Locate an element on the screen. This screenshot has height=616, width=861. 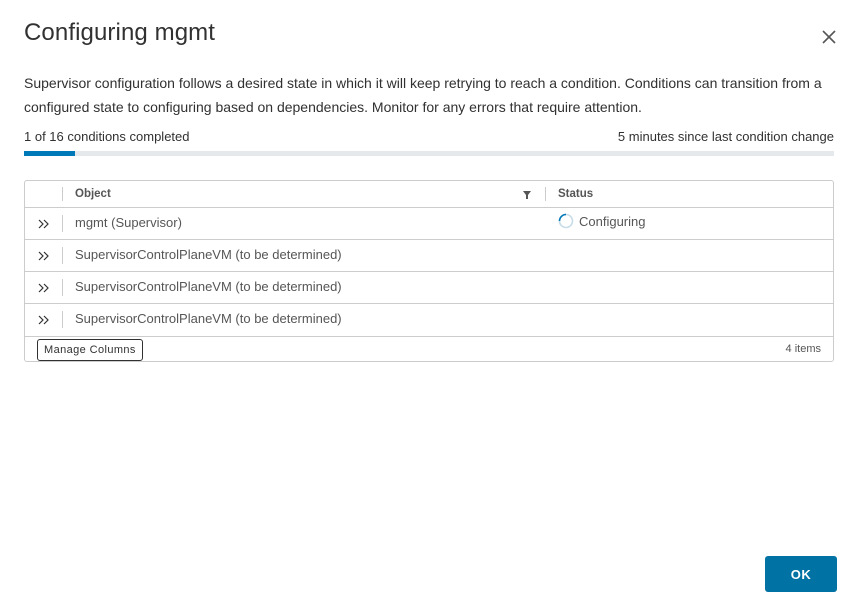
table-row: mgmt (Supervisor) Configuring is located at coordinates (429, 224).